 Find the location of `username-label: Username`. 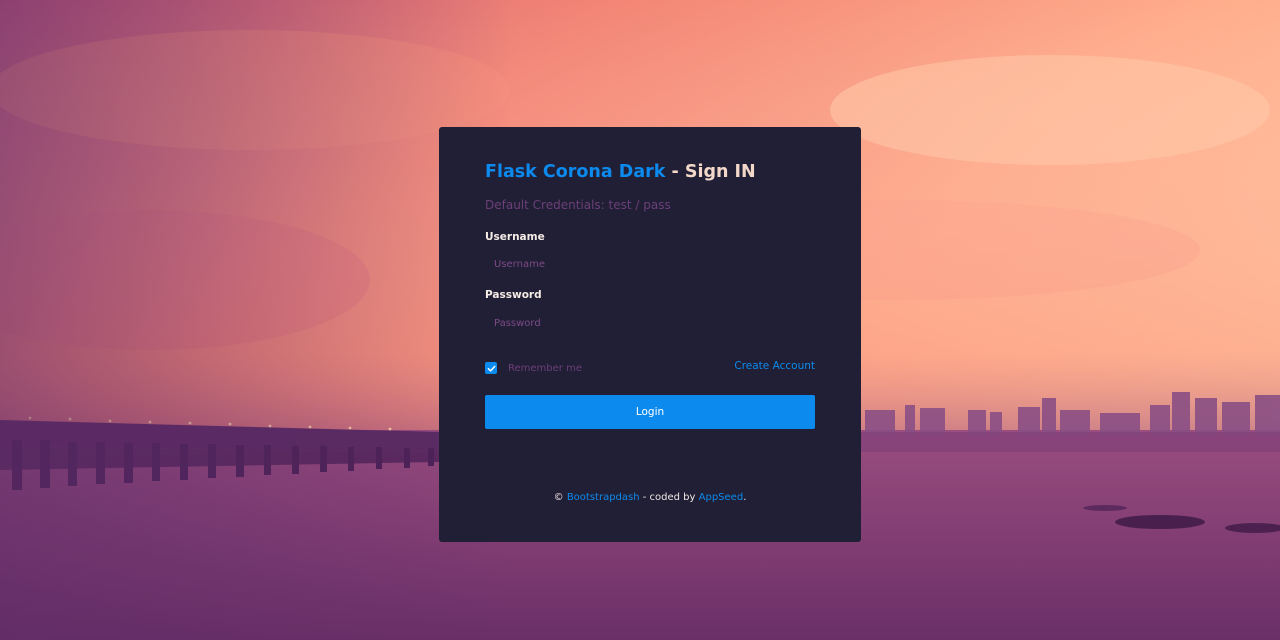

username-label: Username is located at coordinates (515, 237).